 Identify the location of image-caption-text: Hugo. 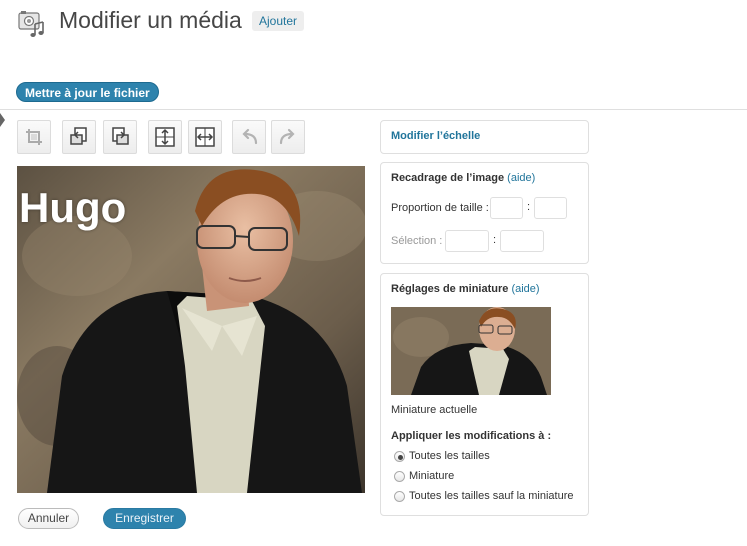
(73, 207).